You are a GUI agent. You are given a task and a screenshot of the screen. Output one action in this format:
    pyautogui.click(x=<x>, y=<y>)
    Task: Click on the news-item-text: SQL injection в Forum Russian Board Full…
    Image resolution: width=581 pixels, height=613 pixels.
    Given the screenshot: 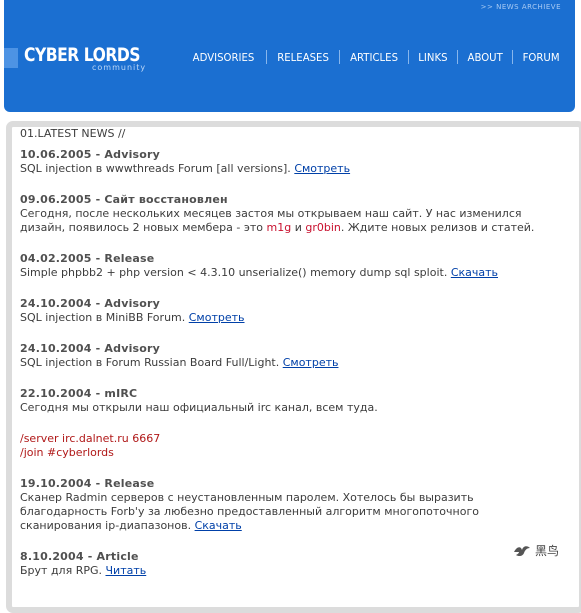 What is the action you would take?
    pyautogui.click(x=151, y=362)
    